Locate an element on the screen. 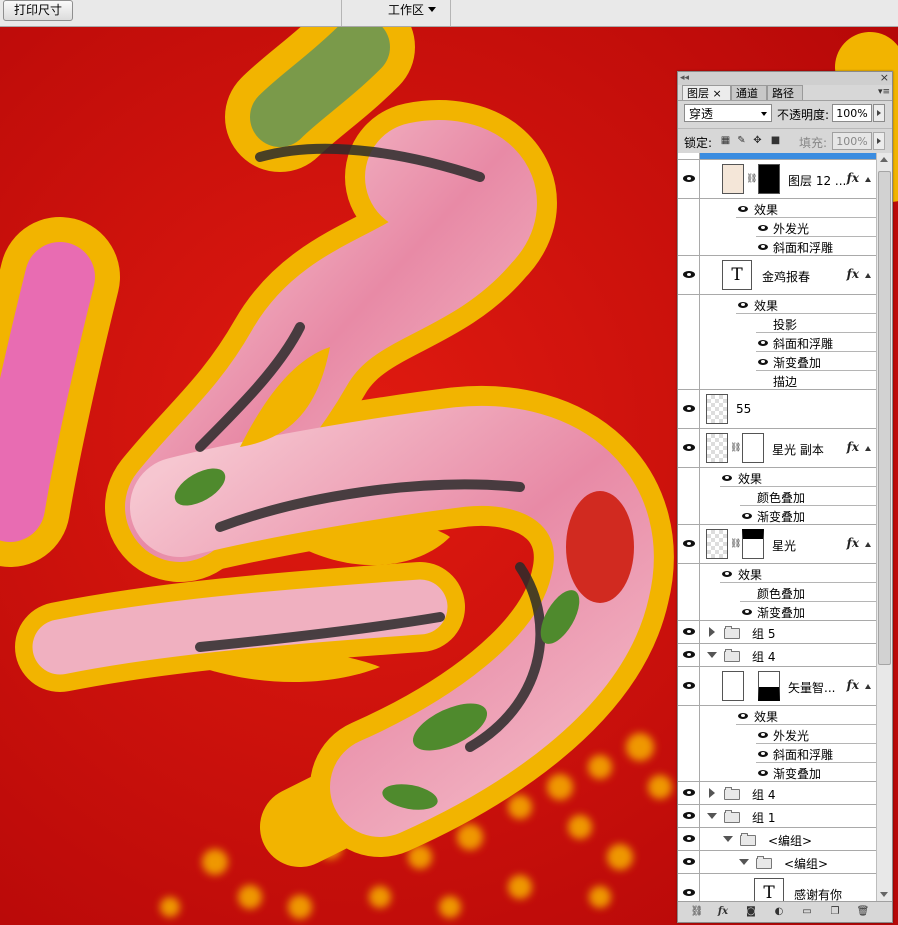  layers-scrollbar is located at coordinates (884, 527).